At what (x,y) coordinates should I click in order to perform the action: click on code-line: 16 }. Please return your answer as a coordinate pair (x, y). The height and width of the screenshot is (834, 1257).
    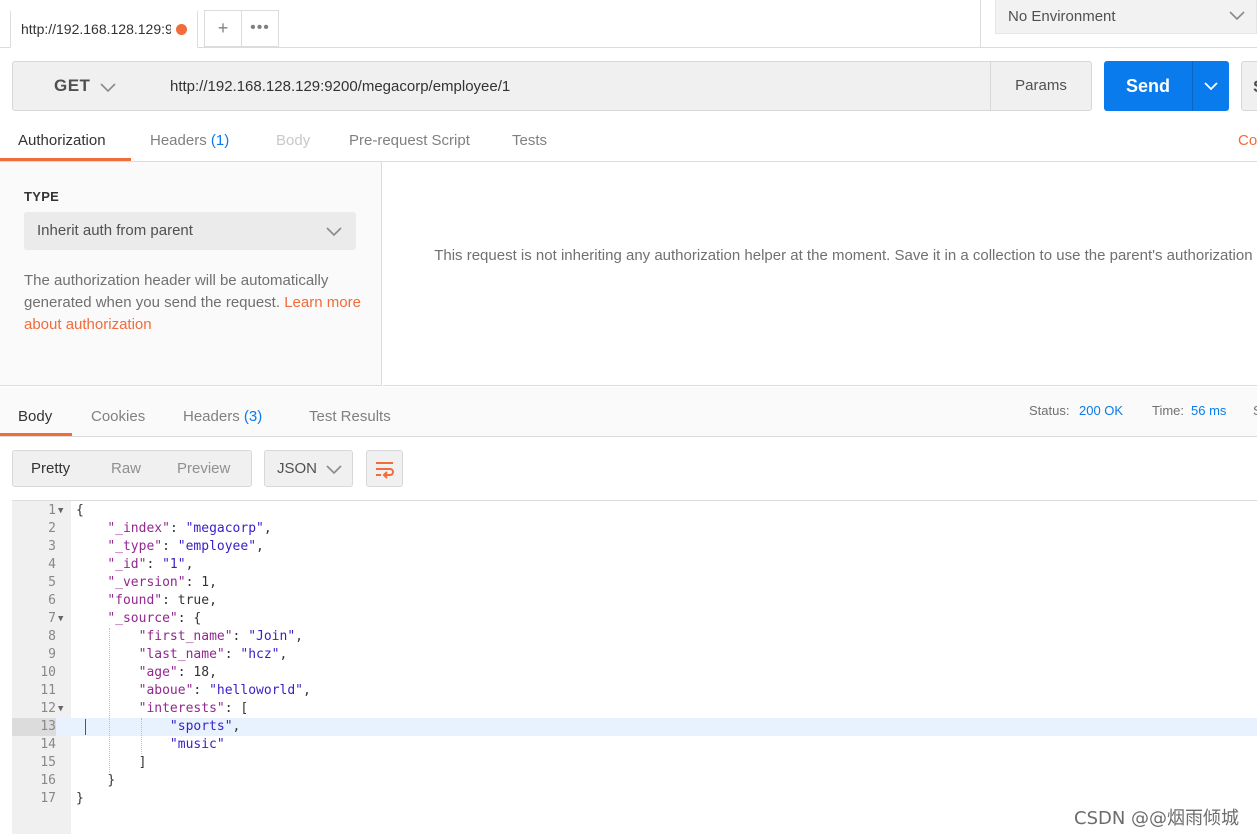
    Looking at the image, I should click on (634, 781).